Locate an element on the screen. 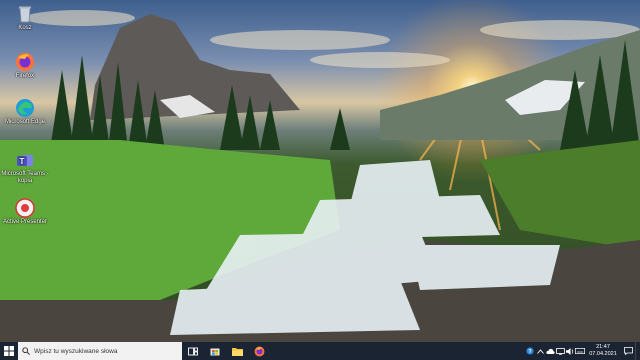 The height and width of the screenshot is (360, 640). svg-text: T is located at coordinates (22, 161).